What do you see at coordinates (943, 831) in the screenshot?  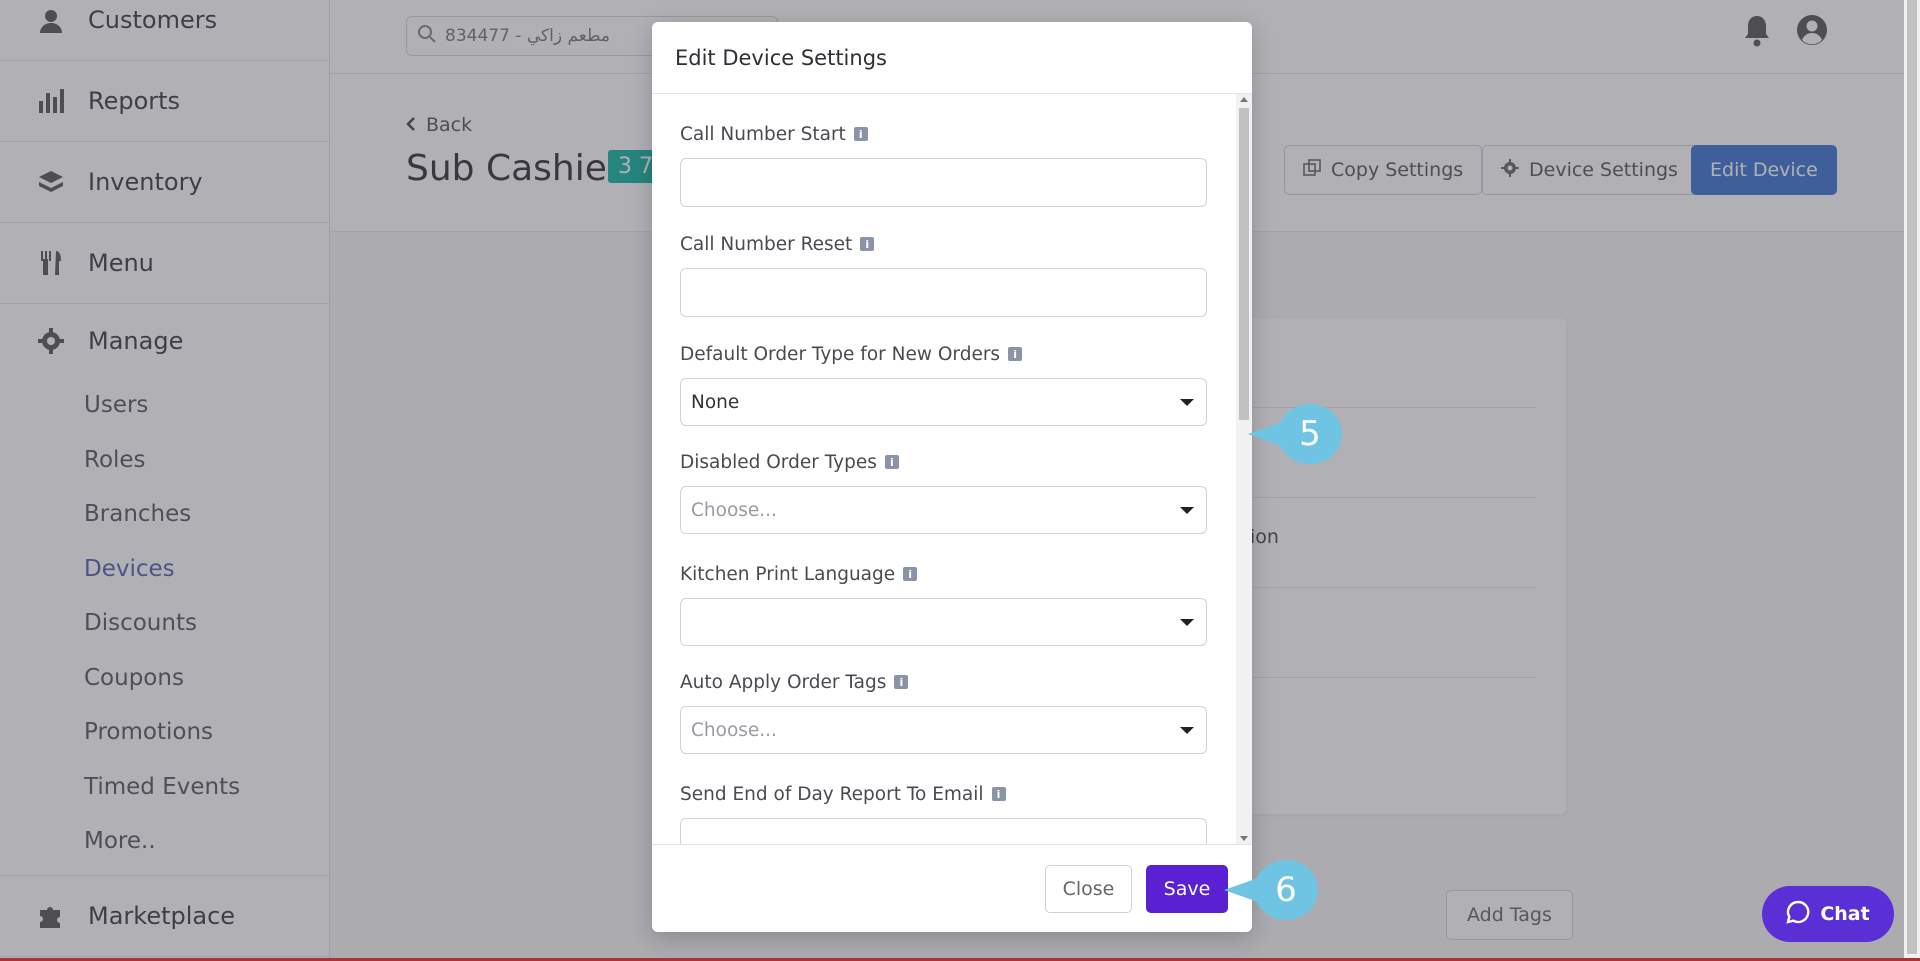 I see `send-eod-report-input` at bounding box center [943, 831].